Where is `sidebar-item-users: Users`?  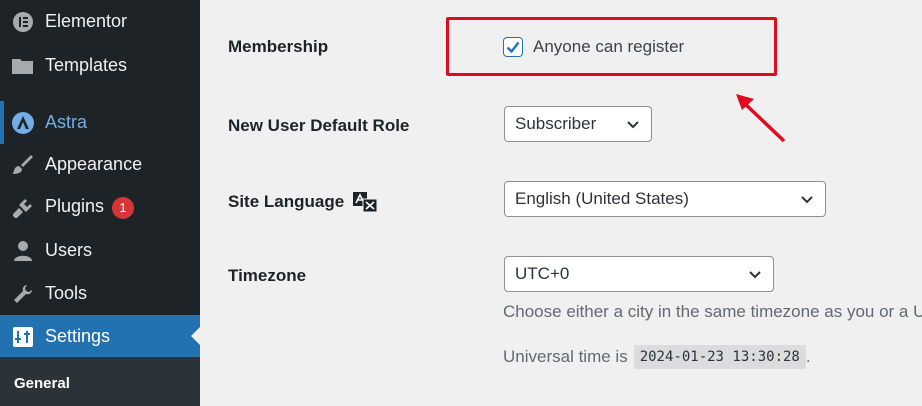
sidebar-item-users: Users is located at coordinates (100, 250).